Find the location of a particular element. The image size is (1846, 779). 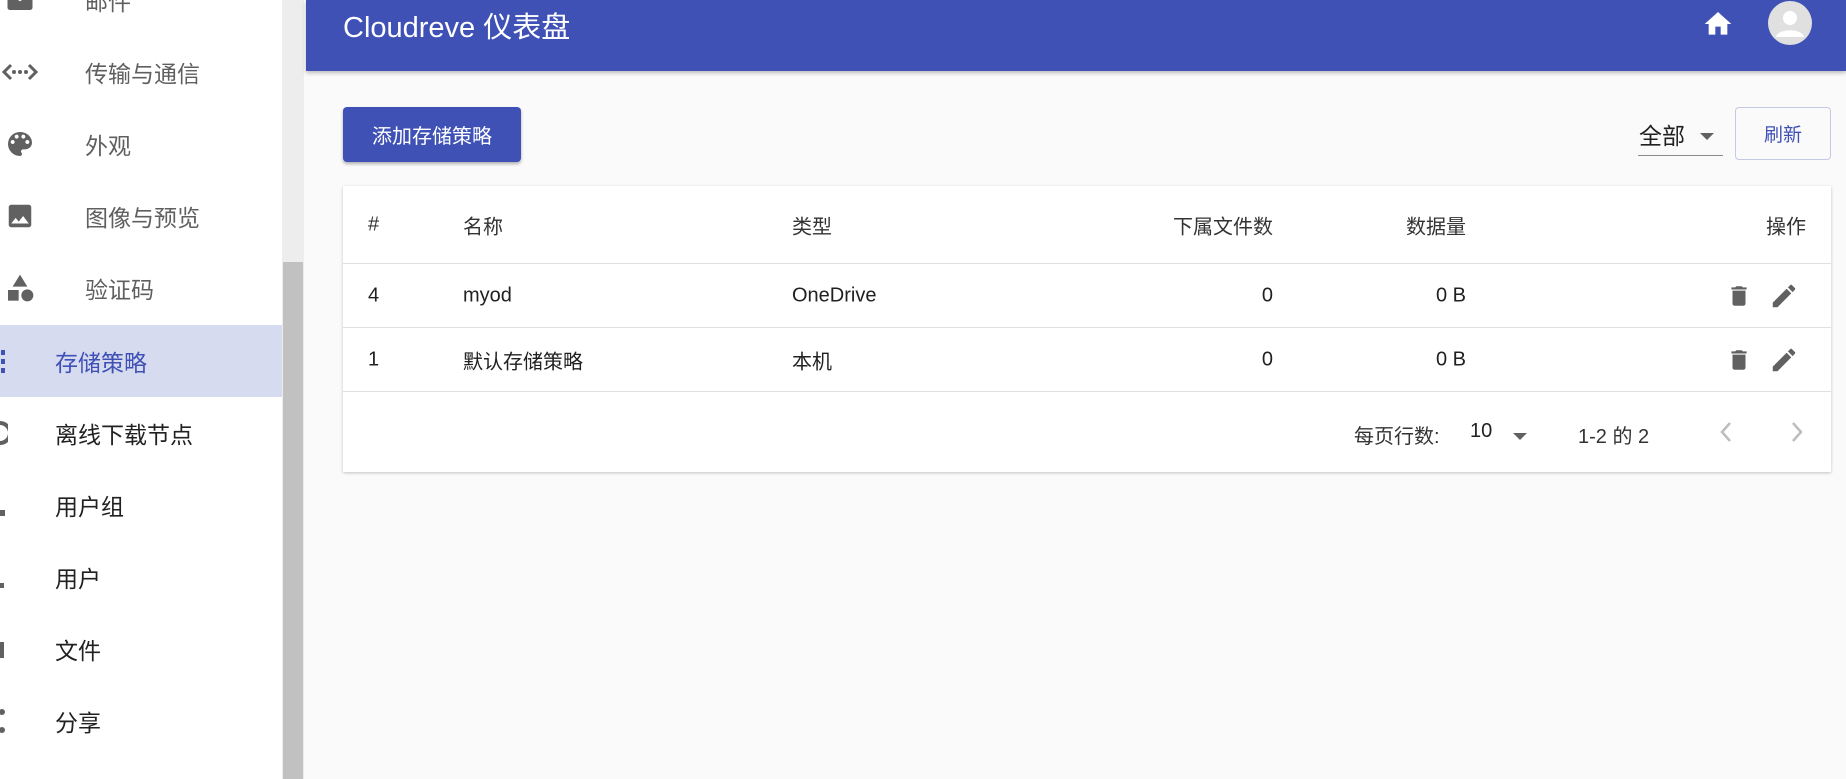

column-header-name: 名称 is located at coordinates (483, 227).